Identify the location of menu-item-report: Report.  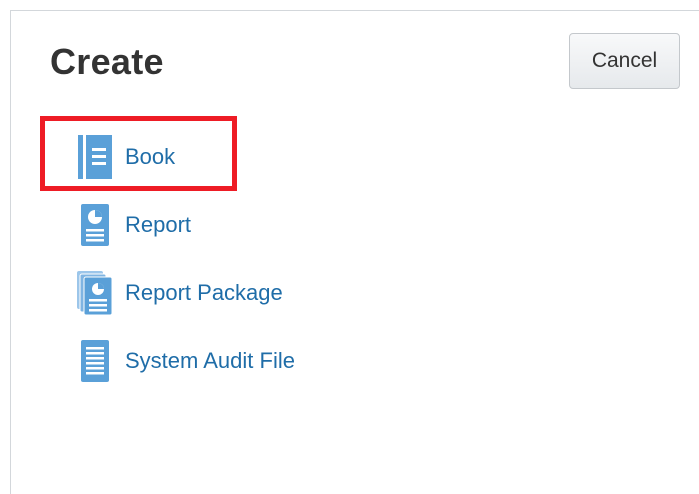
(132, 225).